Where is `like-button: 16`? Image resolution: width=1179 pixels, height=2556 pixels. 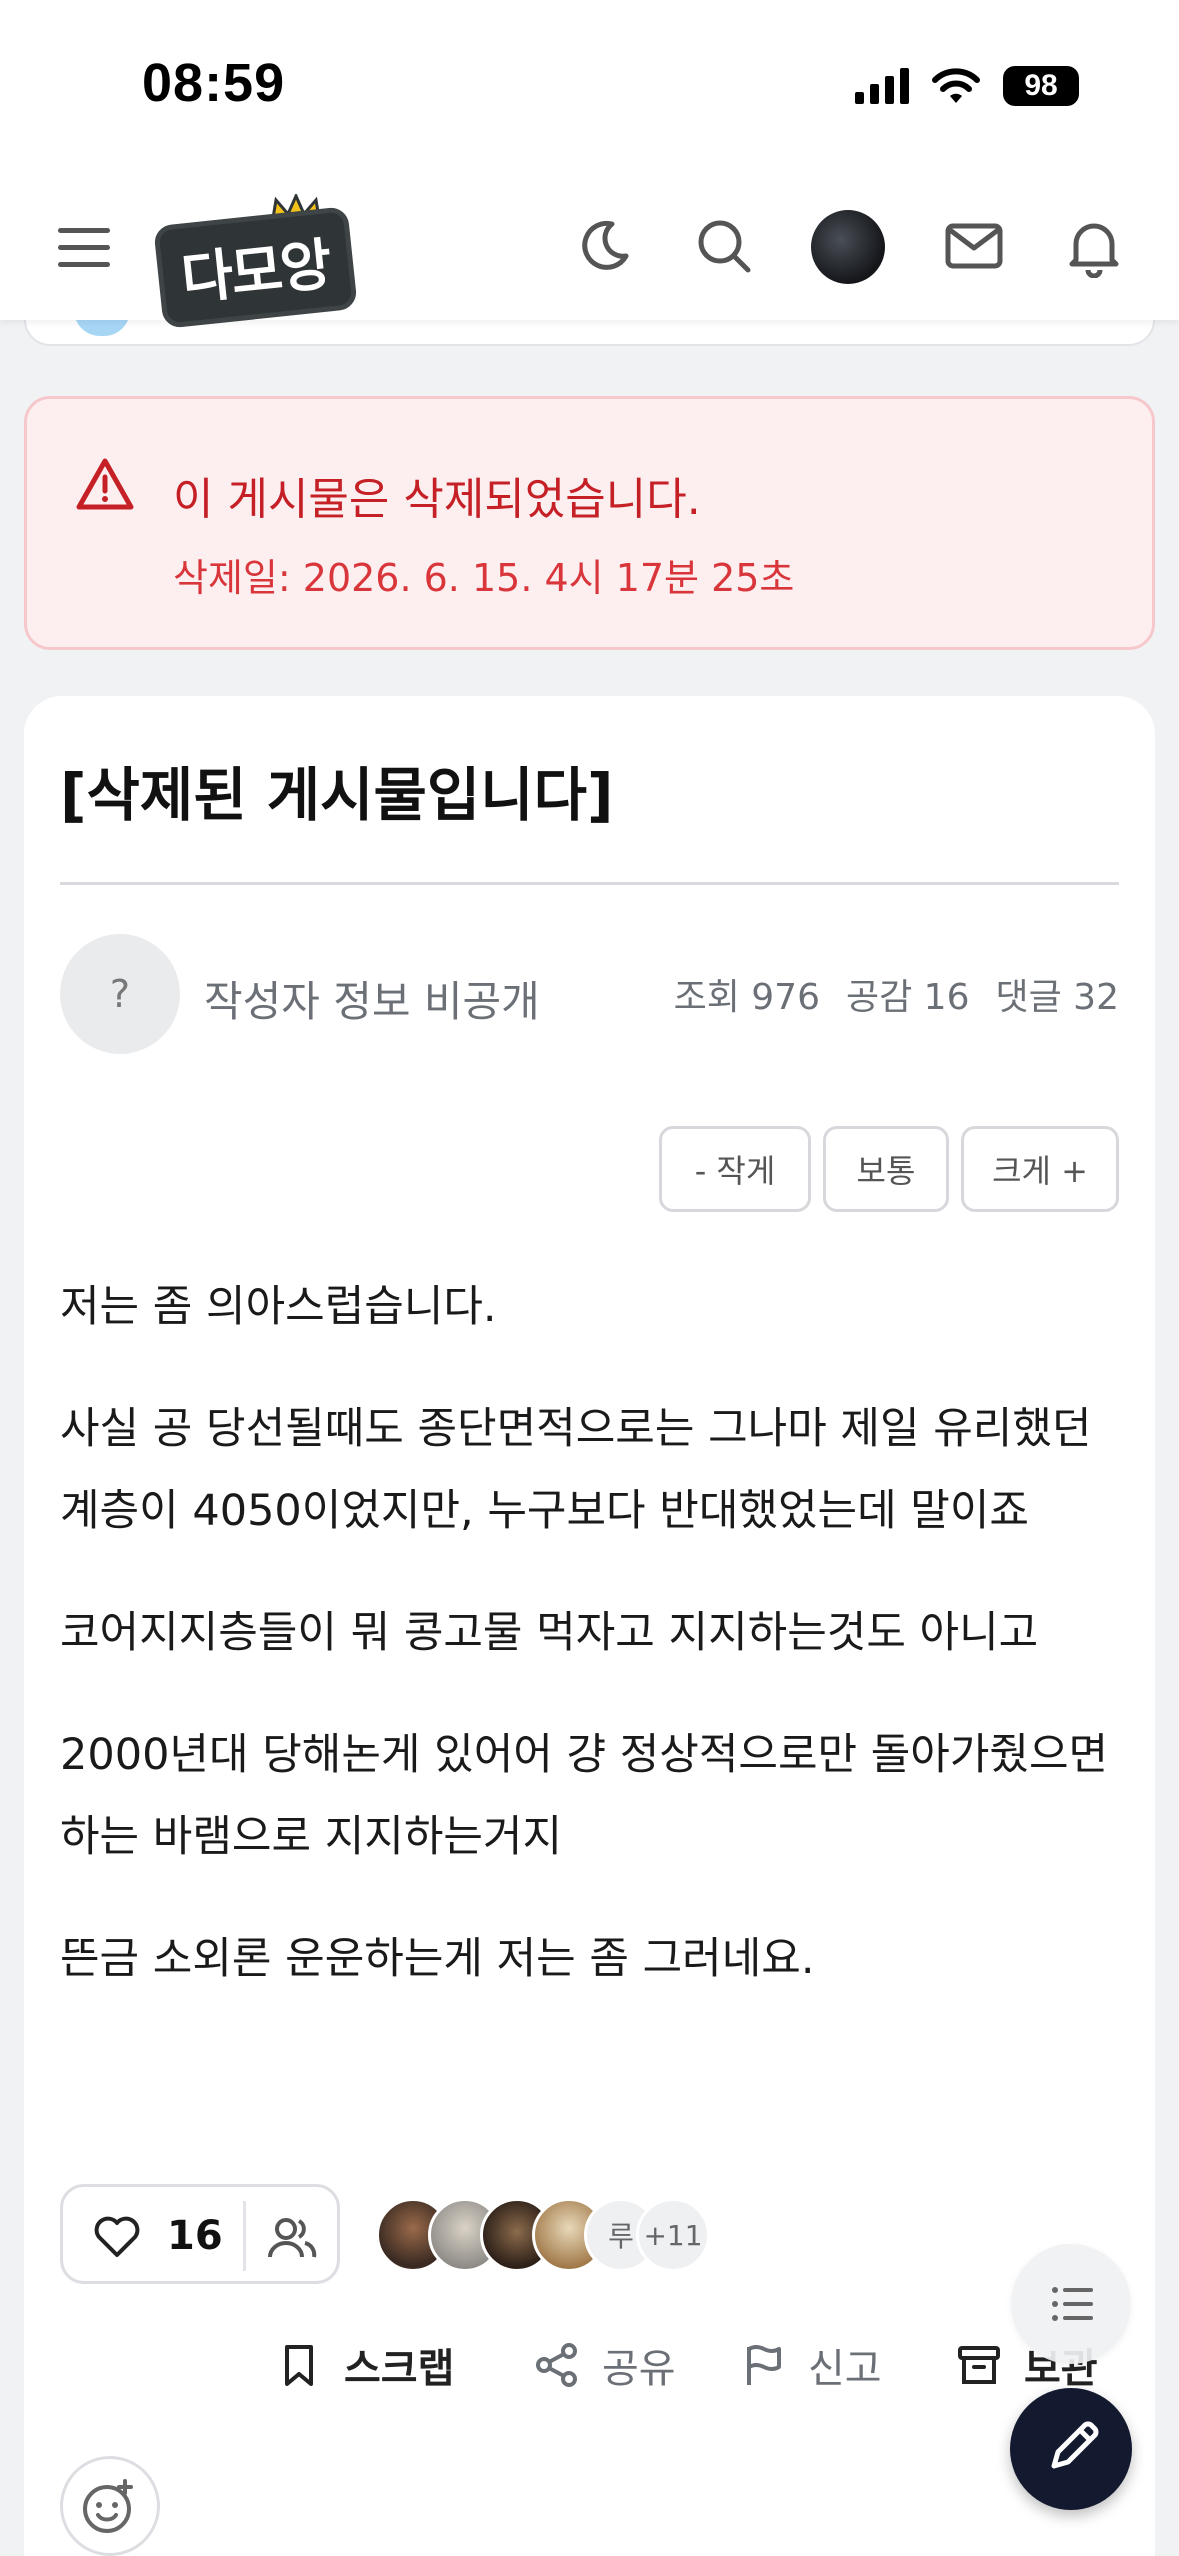 like-button: 16 is located at coordinates (200, 2234).